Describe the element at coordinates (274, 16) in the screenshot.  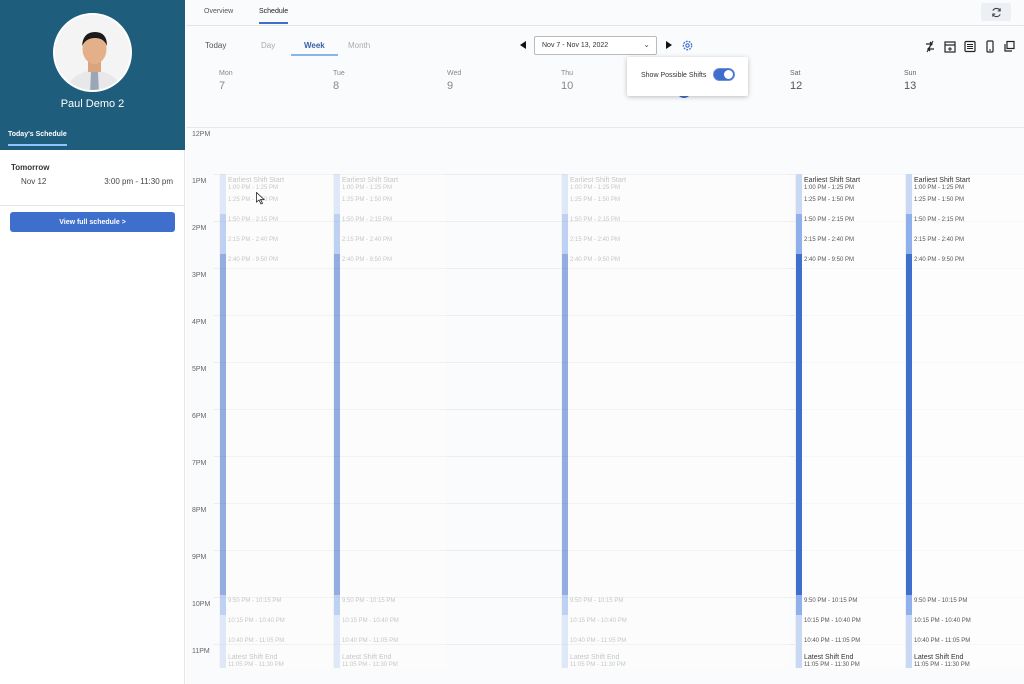
I see `tab-schedule: Schedule` at that location.